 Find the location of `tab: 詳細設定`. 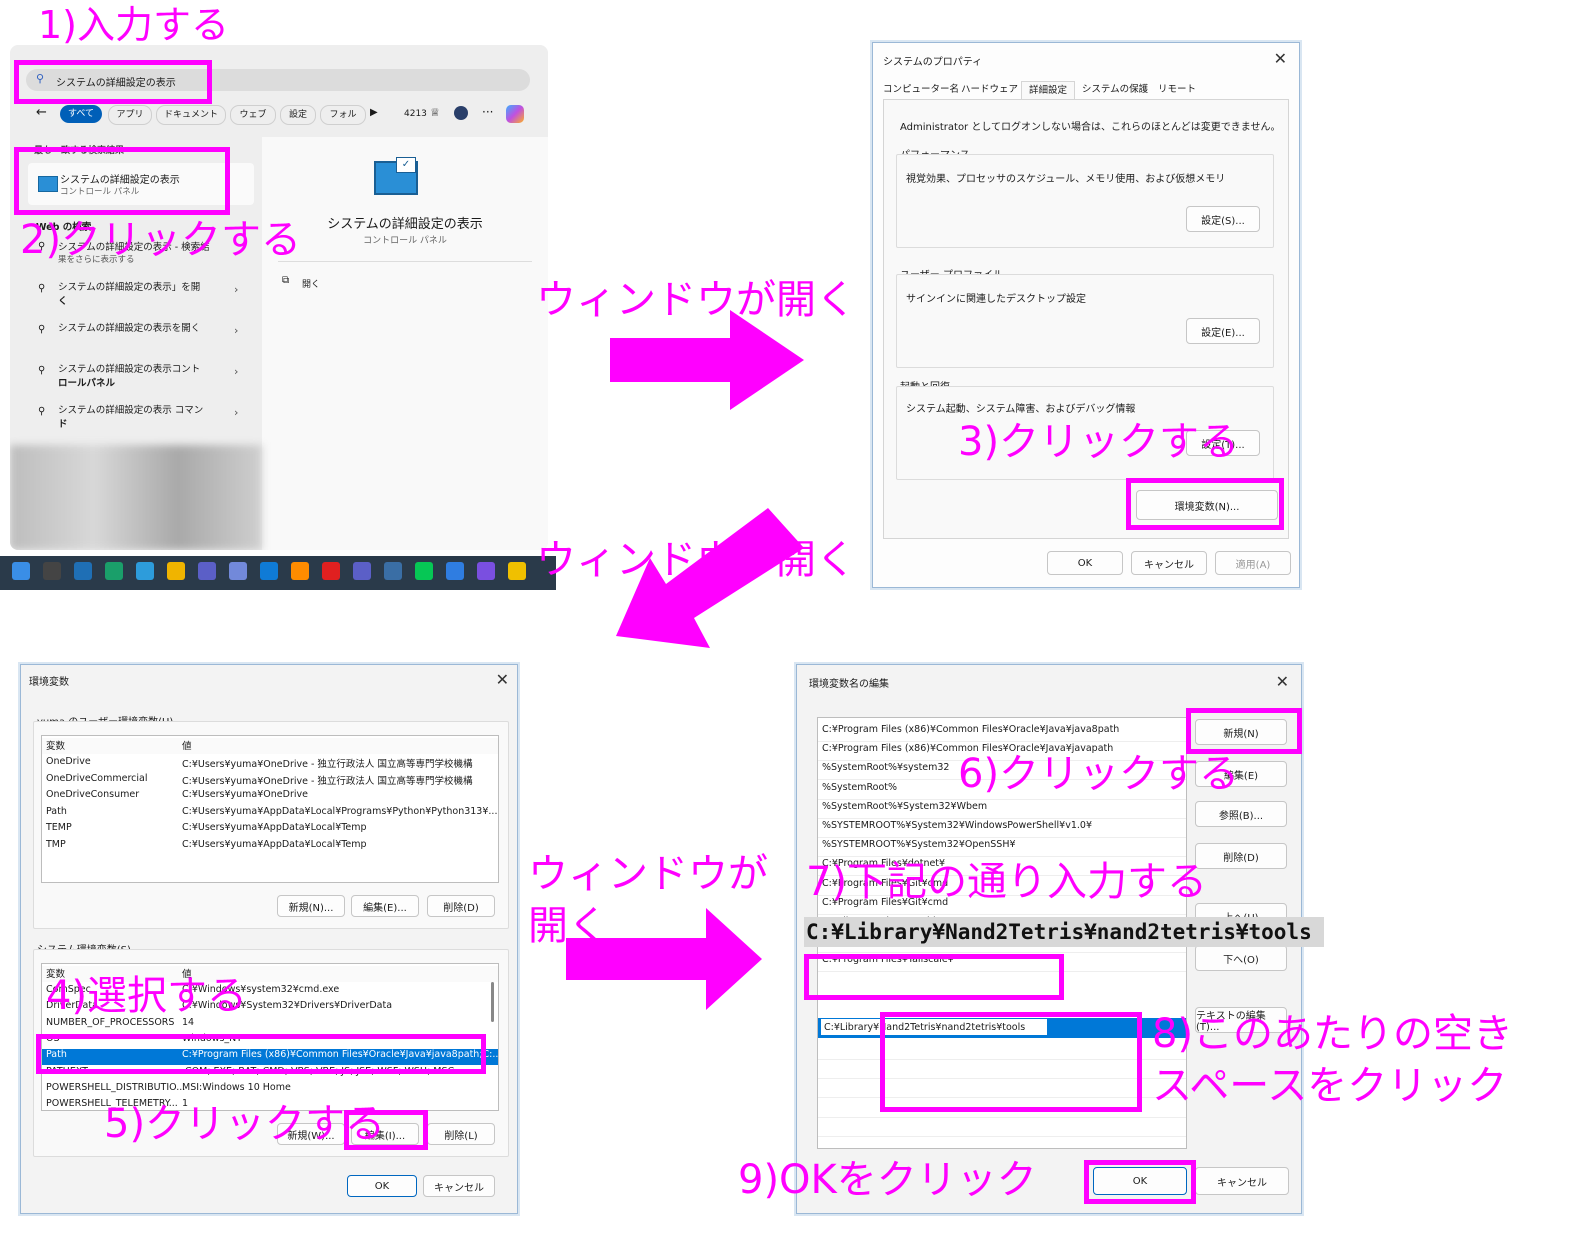

tab: 詳細設定 is located at coordinates (1048, 90).